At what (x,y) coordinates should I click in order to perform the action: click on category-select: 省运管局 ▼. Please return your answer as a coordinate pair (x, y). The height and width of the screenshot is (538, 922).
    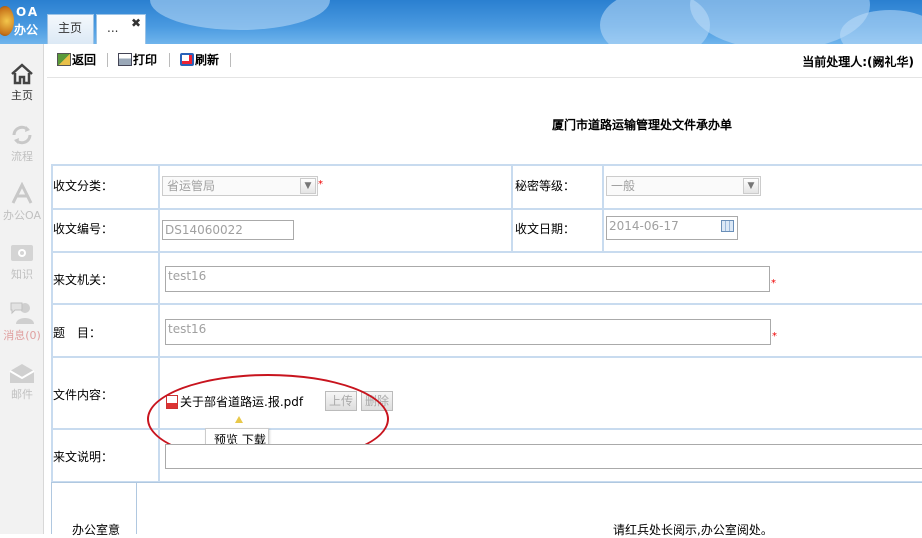
    Looking at the image, I should click on (240, 186).